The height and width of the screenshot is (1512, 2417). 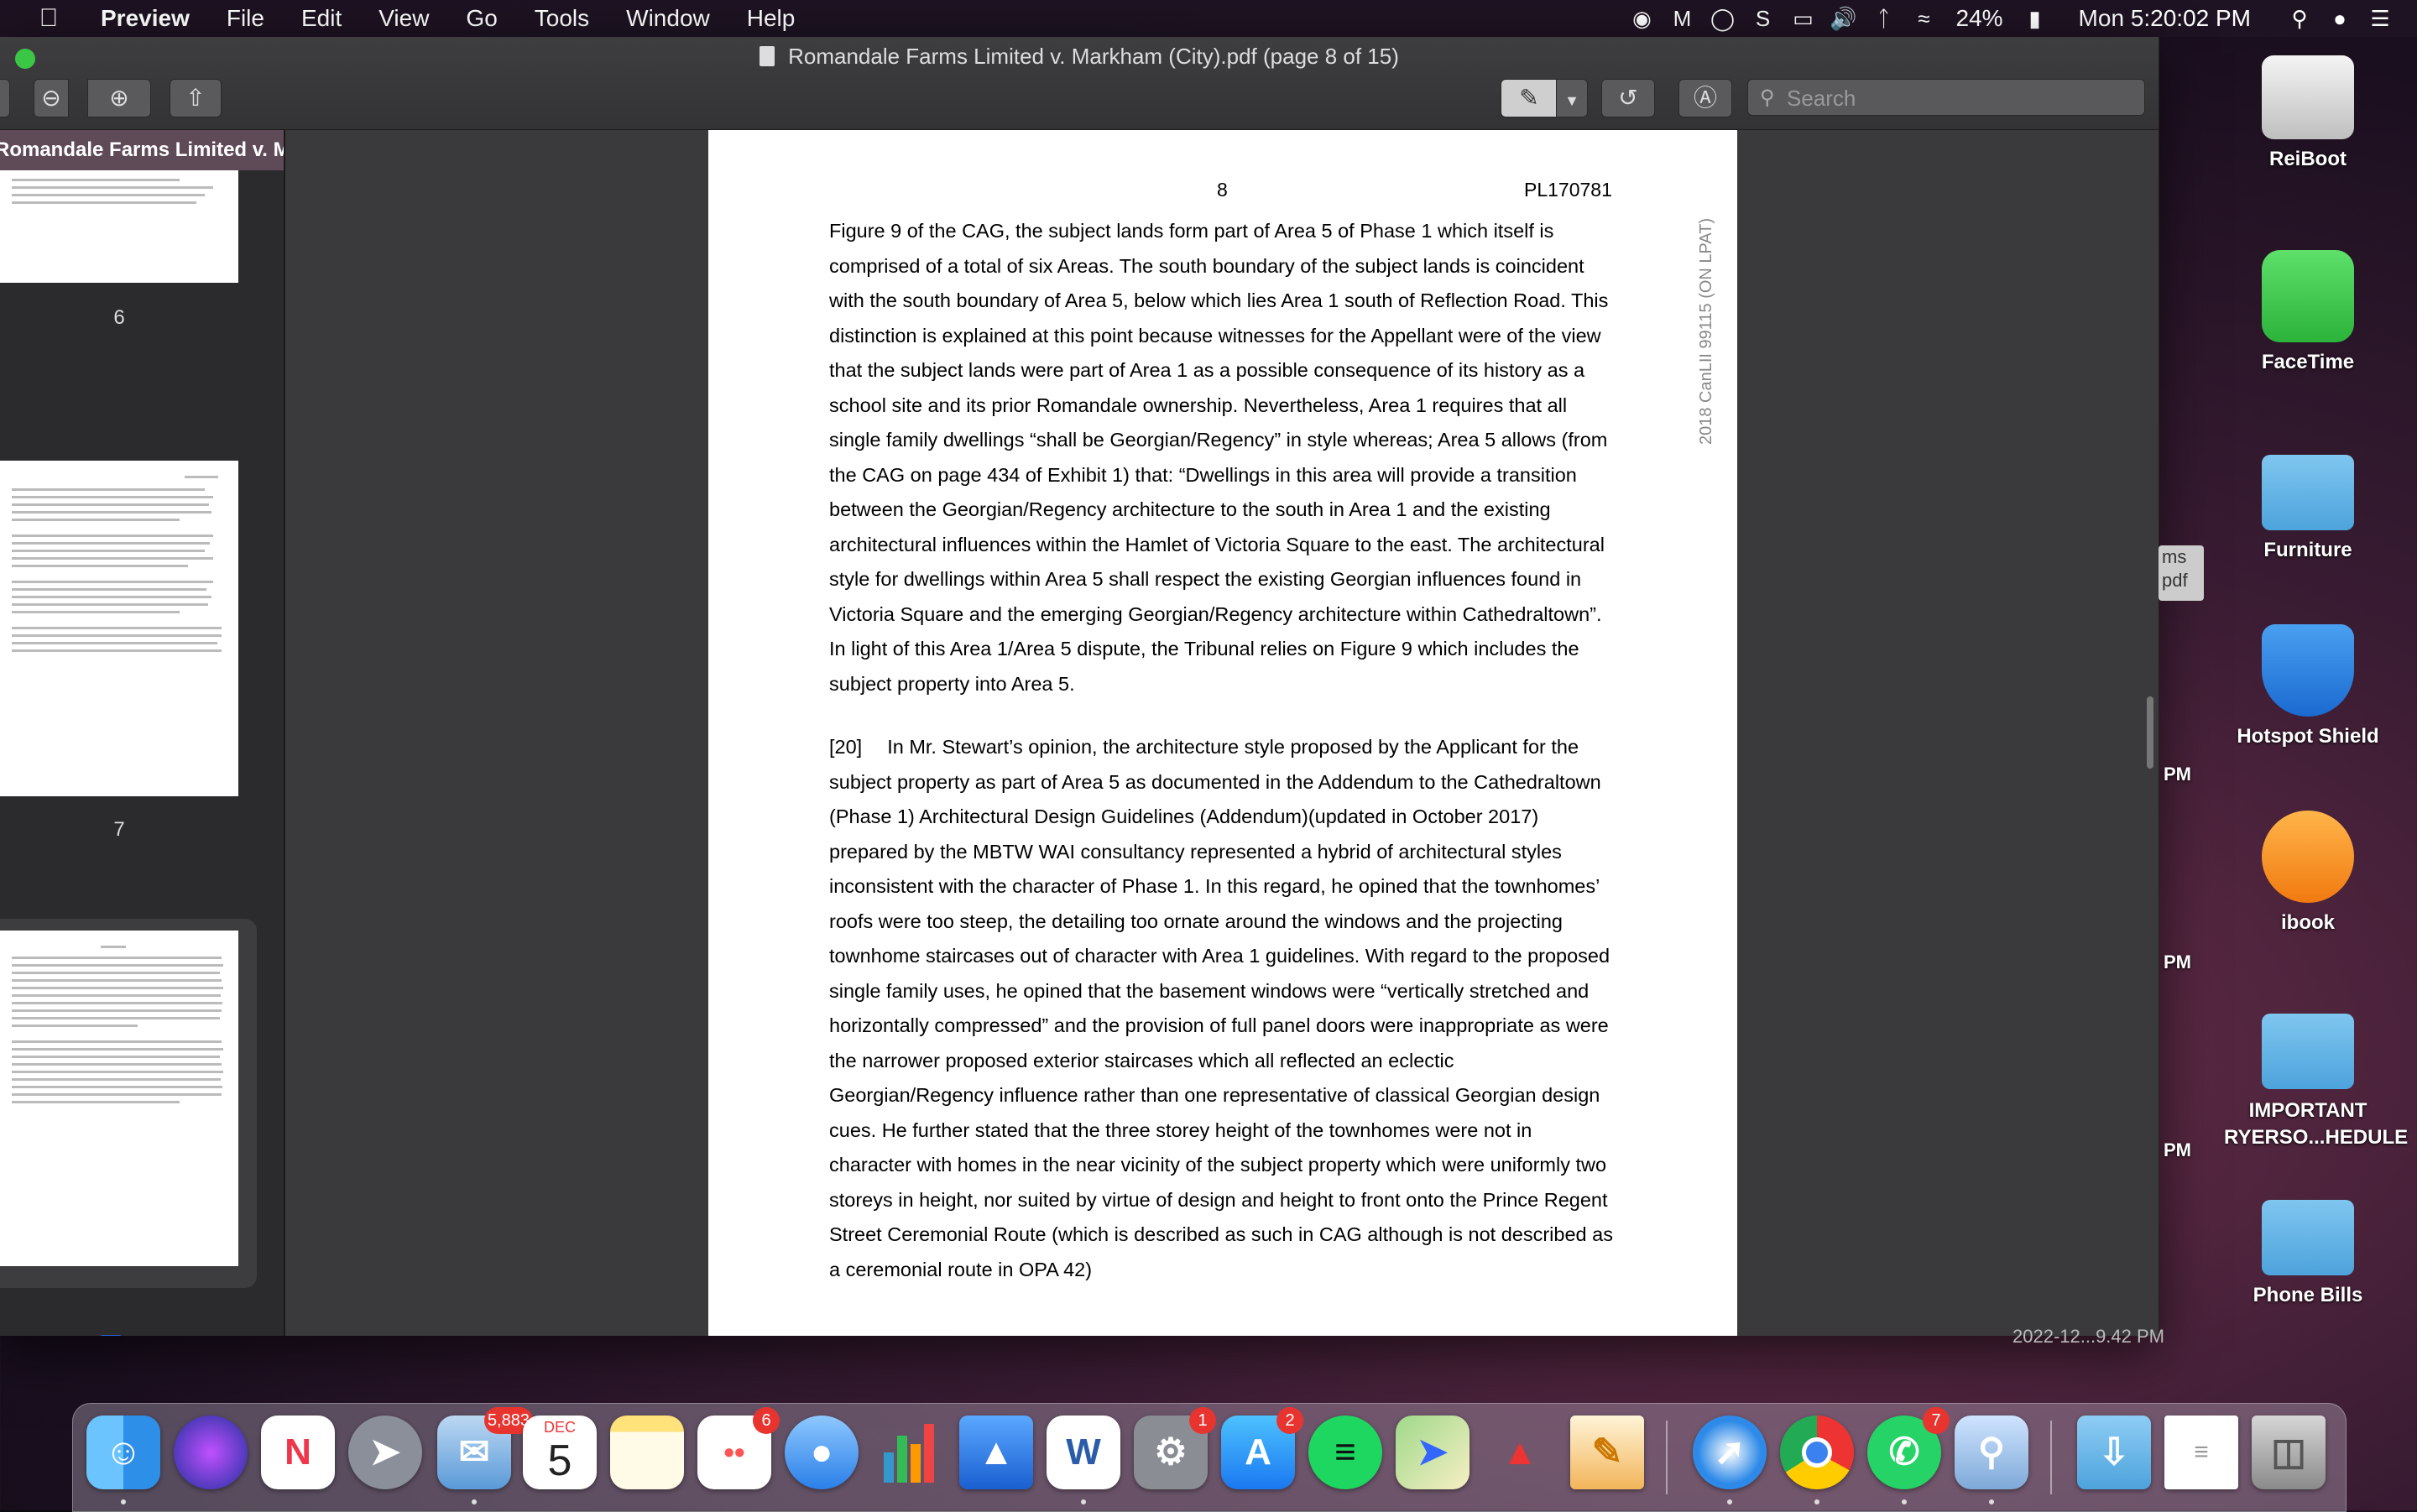 I want to click on bar-chart-icon, so click(x=909, y=1453).